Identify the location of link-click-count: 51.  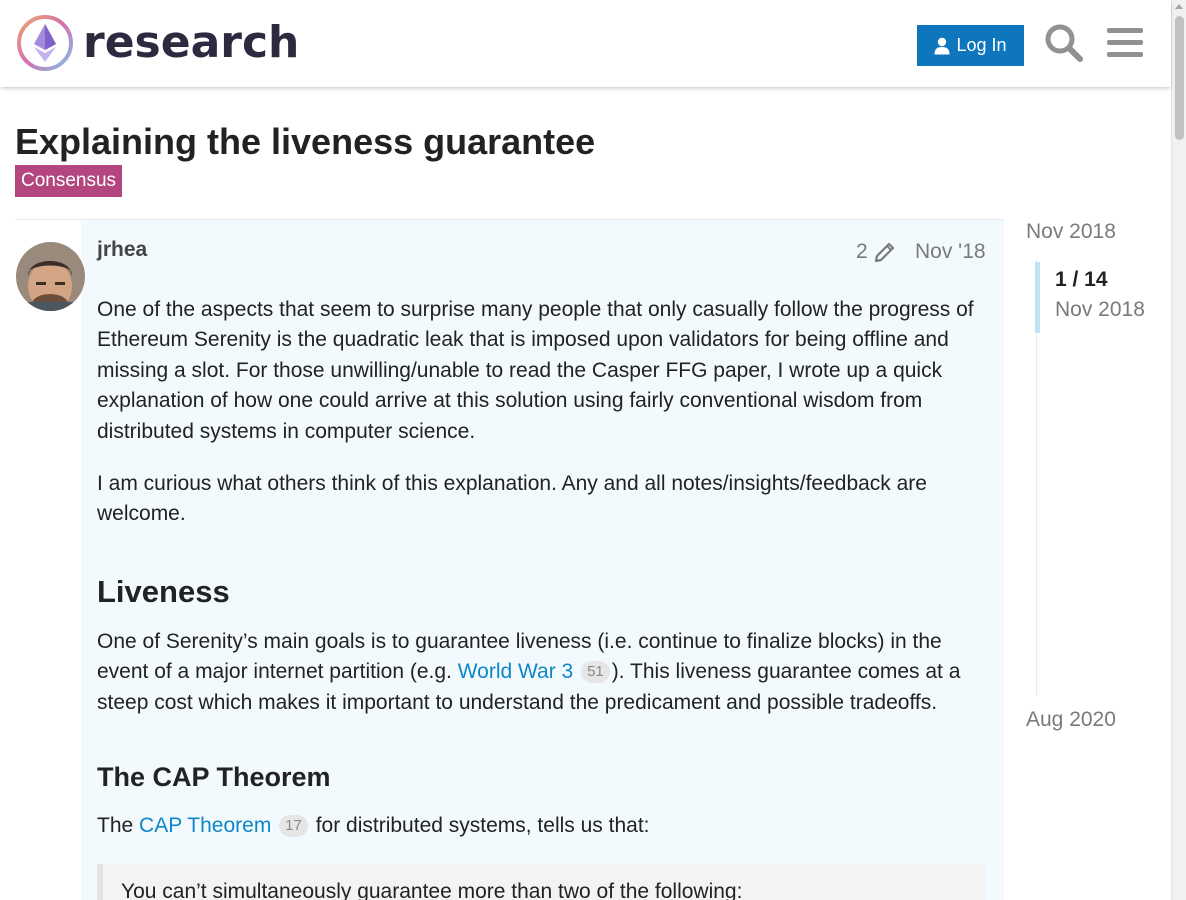
(595, 672).